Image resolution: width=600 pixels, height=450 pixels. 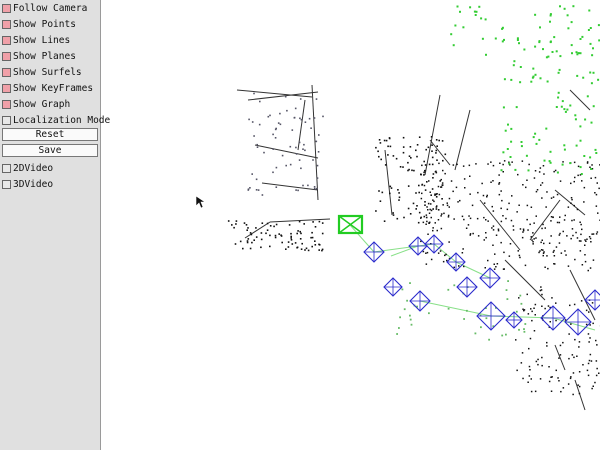 What do you see at coordinates (33, 184) in the screenshot?
I see `checkbox-label: 3DVideo` at bounding box center [33, 184].